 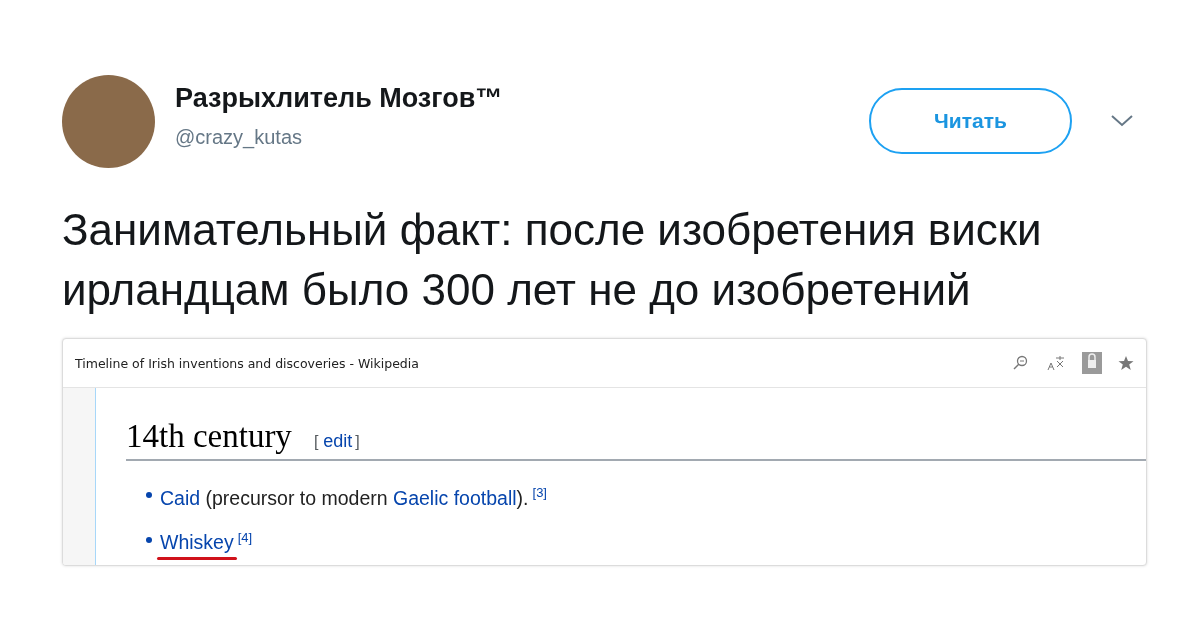 What do you see at coordinates (209, 436) in the screenshot?
I see `section-heading: 14th century` at bounding box center [209, 436].